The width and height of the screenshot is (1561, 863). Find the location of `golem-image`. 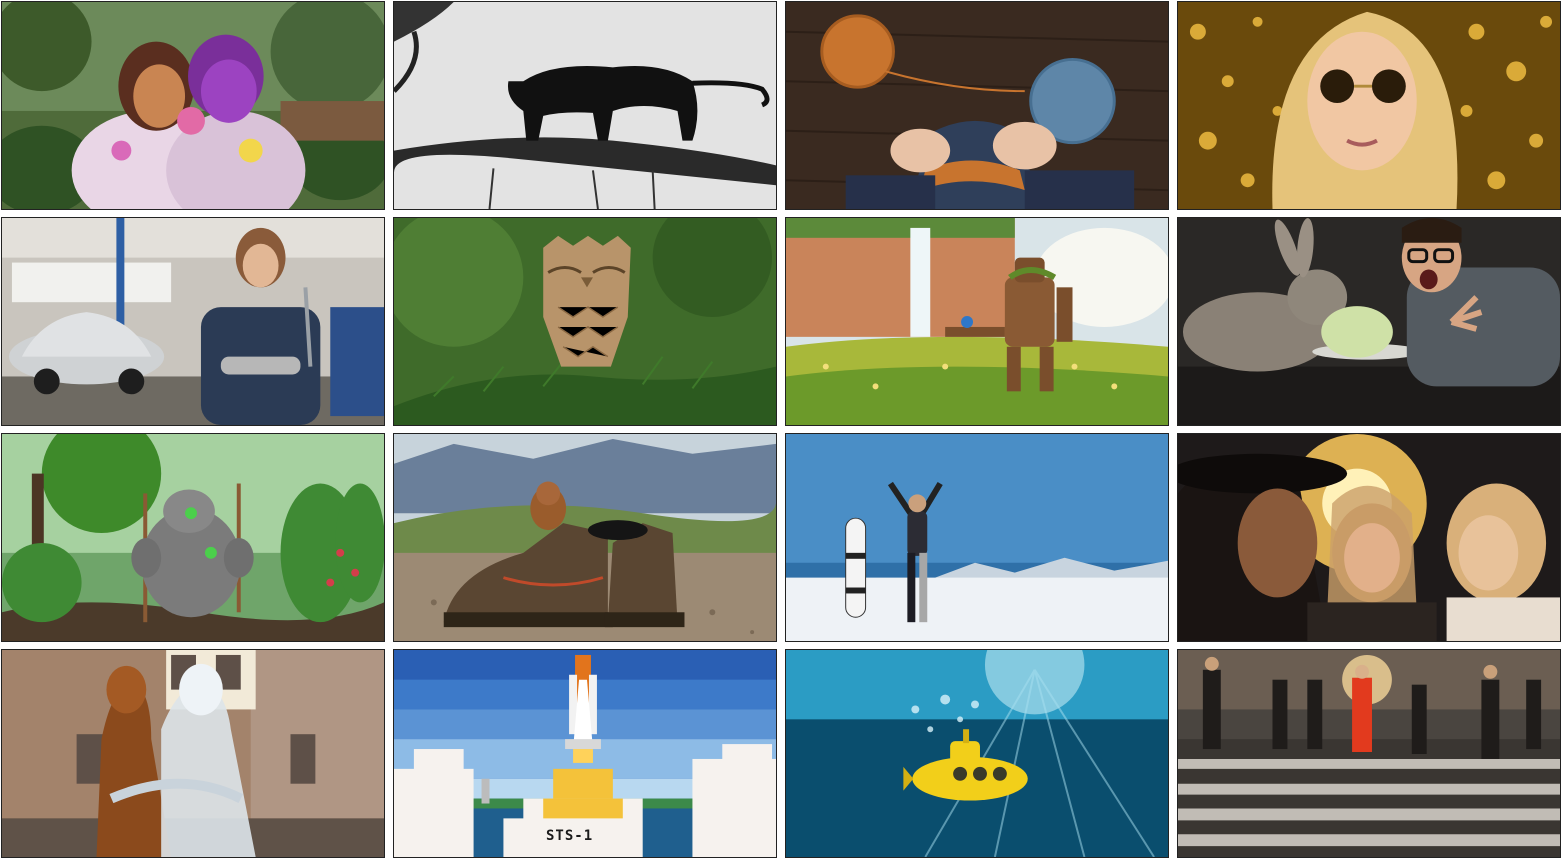

golem-image is located at coordinates (193, 537).